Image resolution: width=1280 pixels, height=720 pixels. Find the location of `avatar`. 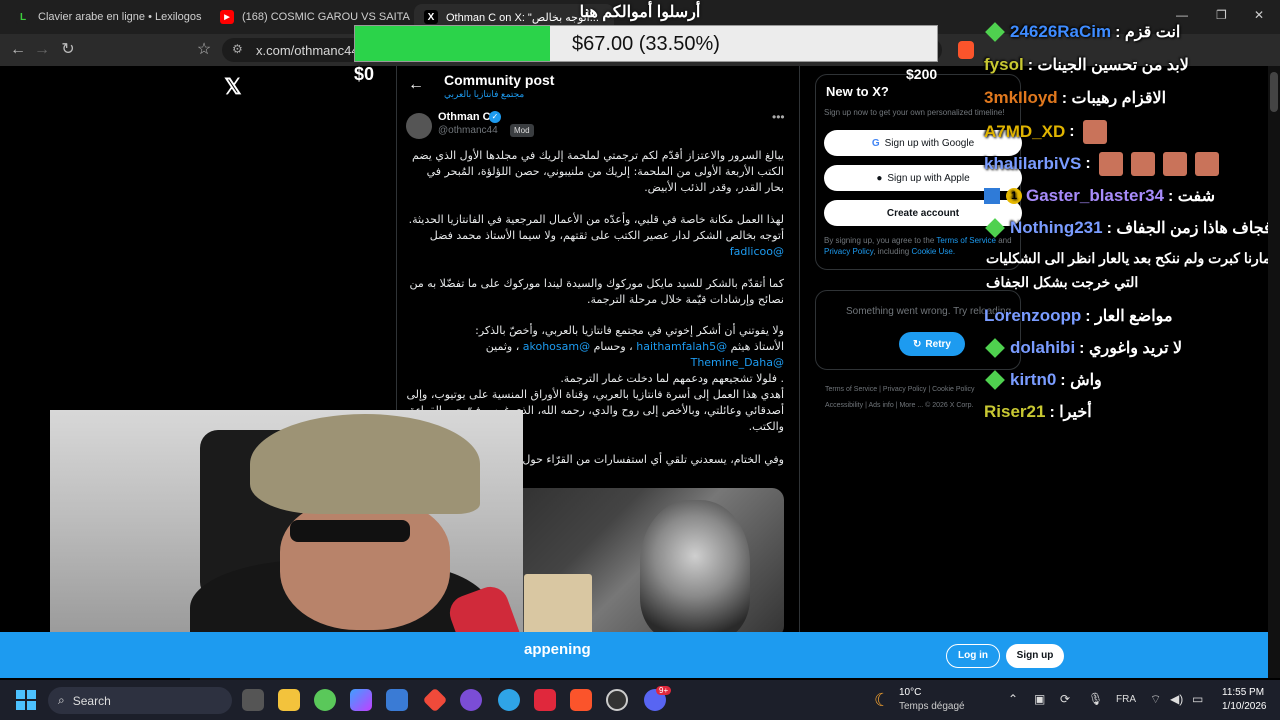

avatar is located at coordinates (419, 126).